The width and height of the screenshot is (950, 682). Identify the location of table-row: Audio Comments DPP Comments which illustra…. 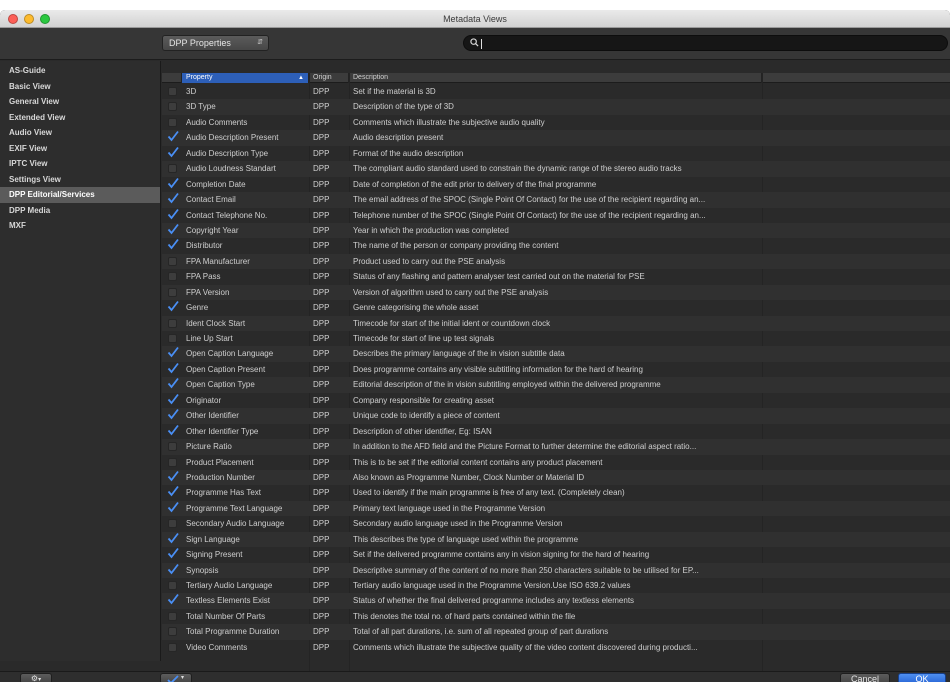
(556, 122).